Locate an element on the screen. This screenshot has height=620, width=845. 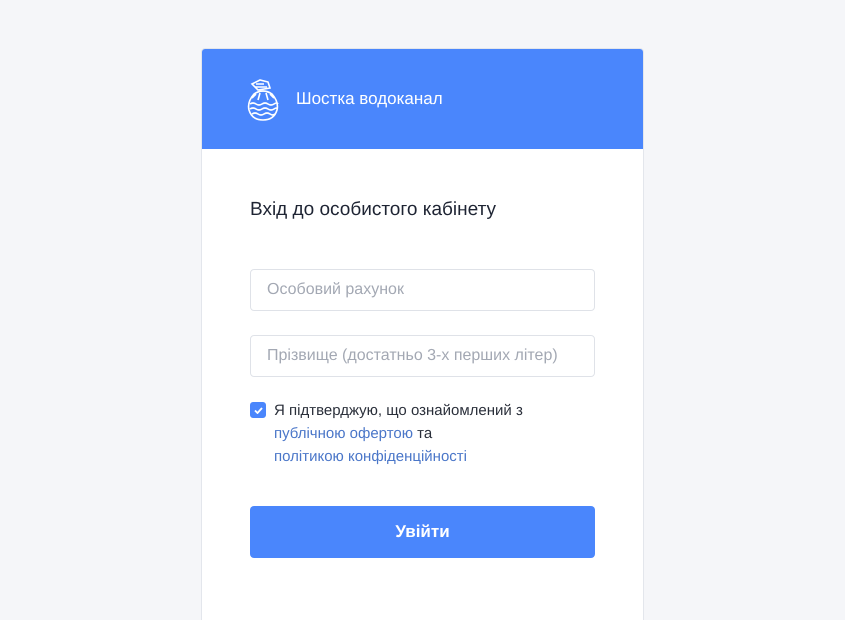
login-button: Увійти is located at coordinates (422, 532).